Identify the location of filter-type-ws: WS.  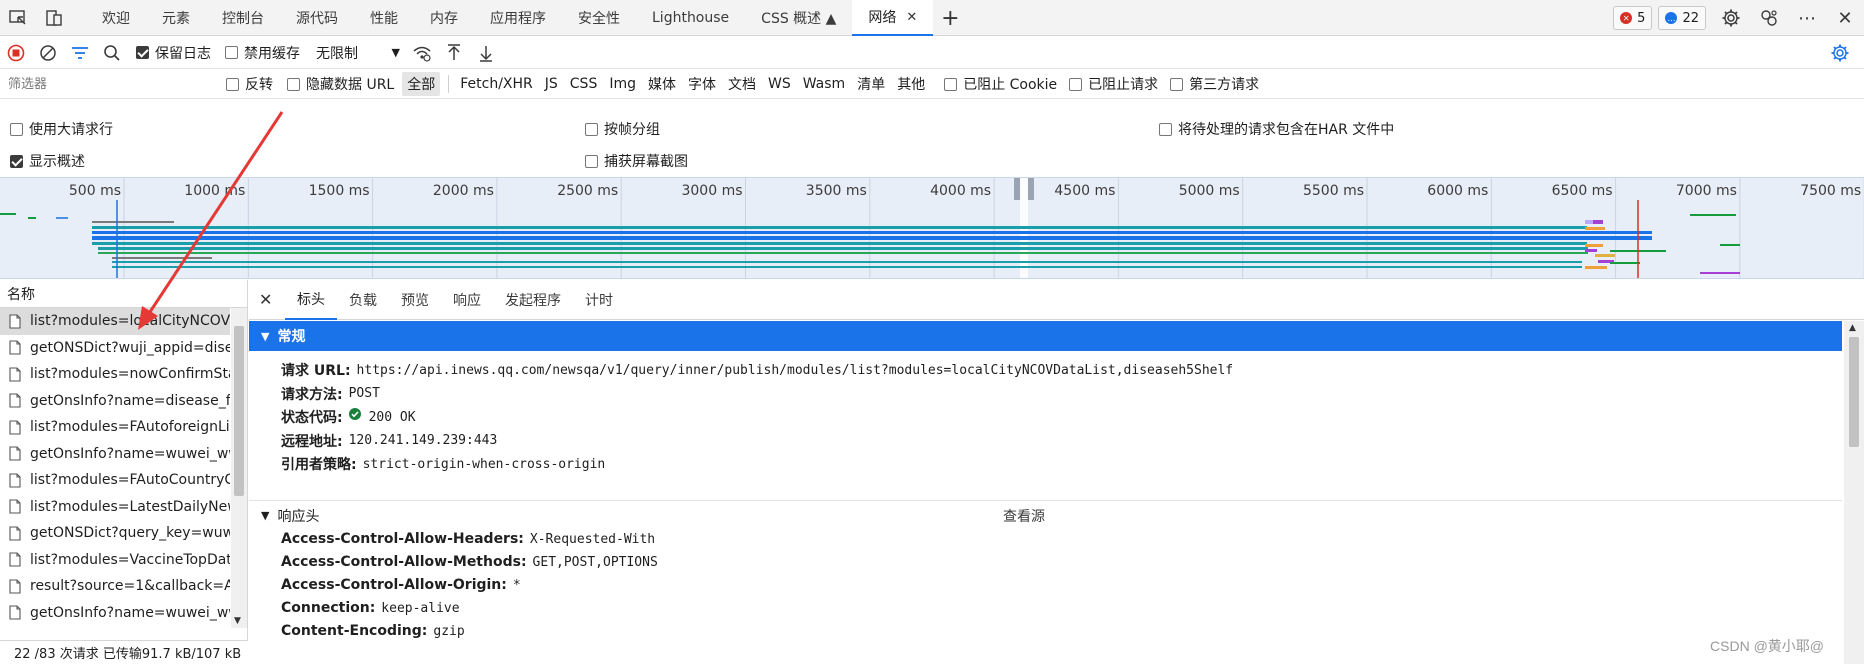
(779, 84).